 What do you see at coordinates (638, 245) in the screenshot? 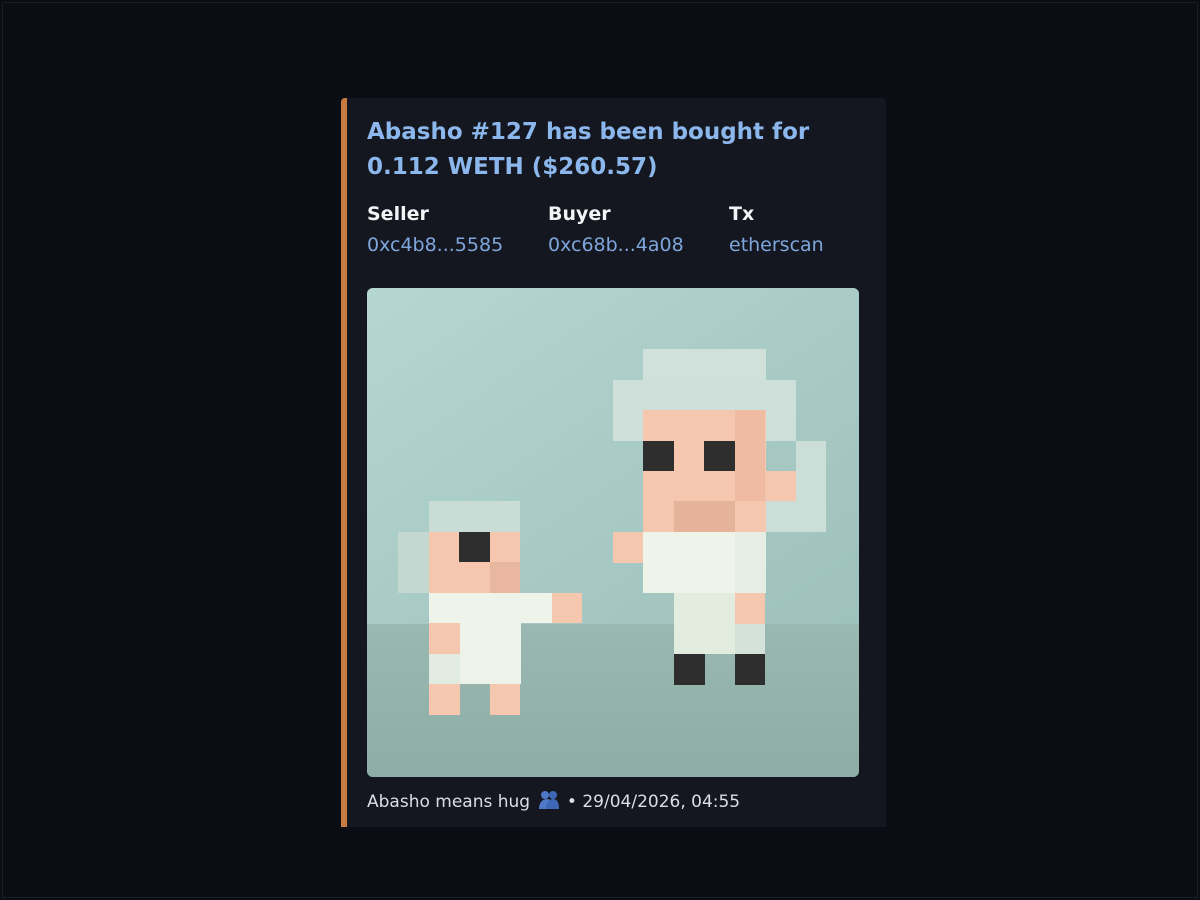
I see `buyer-address-link: 0xc68b...4a08` at bounding box center [638, 245].